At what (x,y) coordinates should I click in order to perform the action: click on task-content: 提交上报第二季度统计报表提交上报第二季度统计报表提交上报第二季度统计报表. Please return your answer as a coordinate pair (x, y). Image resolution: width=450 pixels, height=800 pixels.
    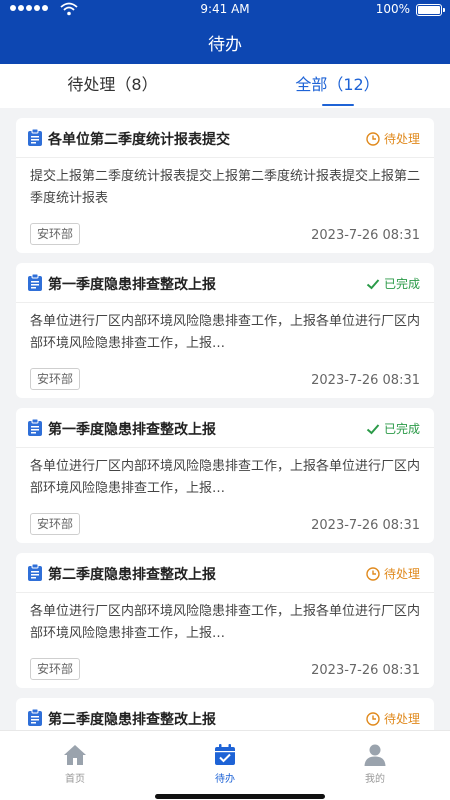
    Looking at the image, I should click on (225, 187).